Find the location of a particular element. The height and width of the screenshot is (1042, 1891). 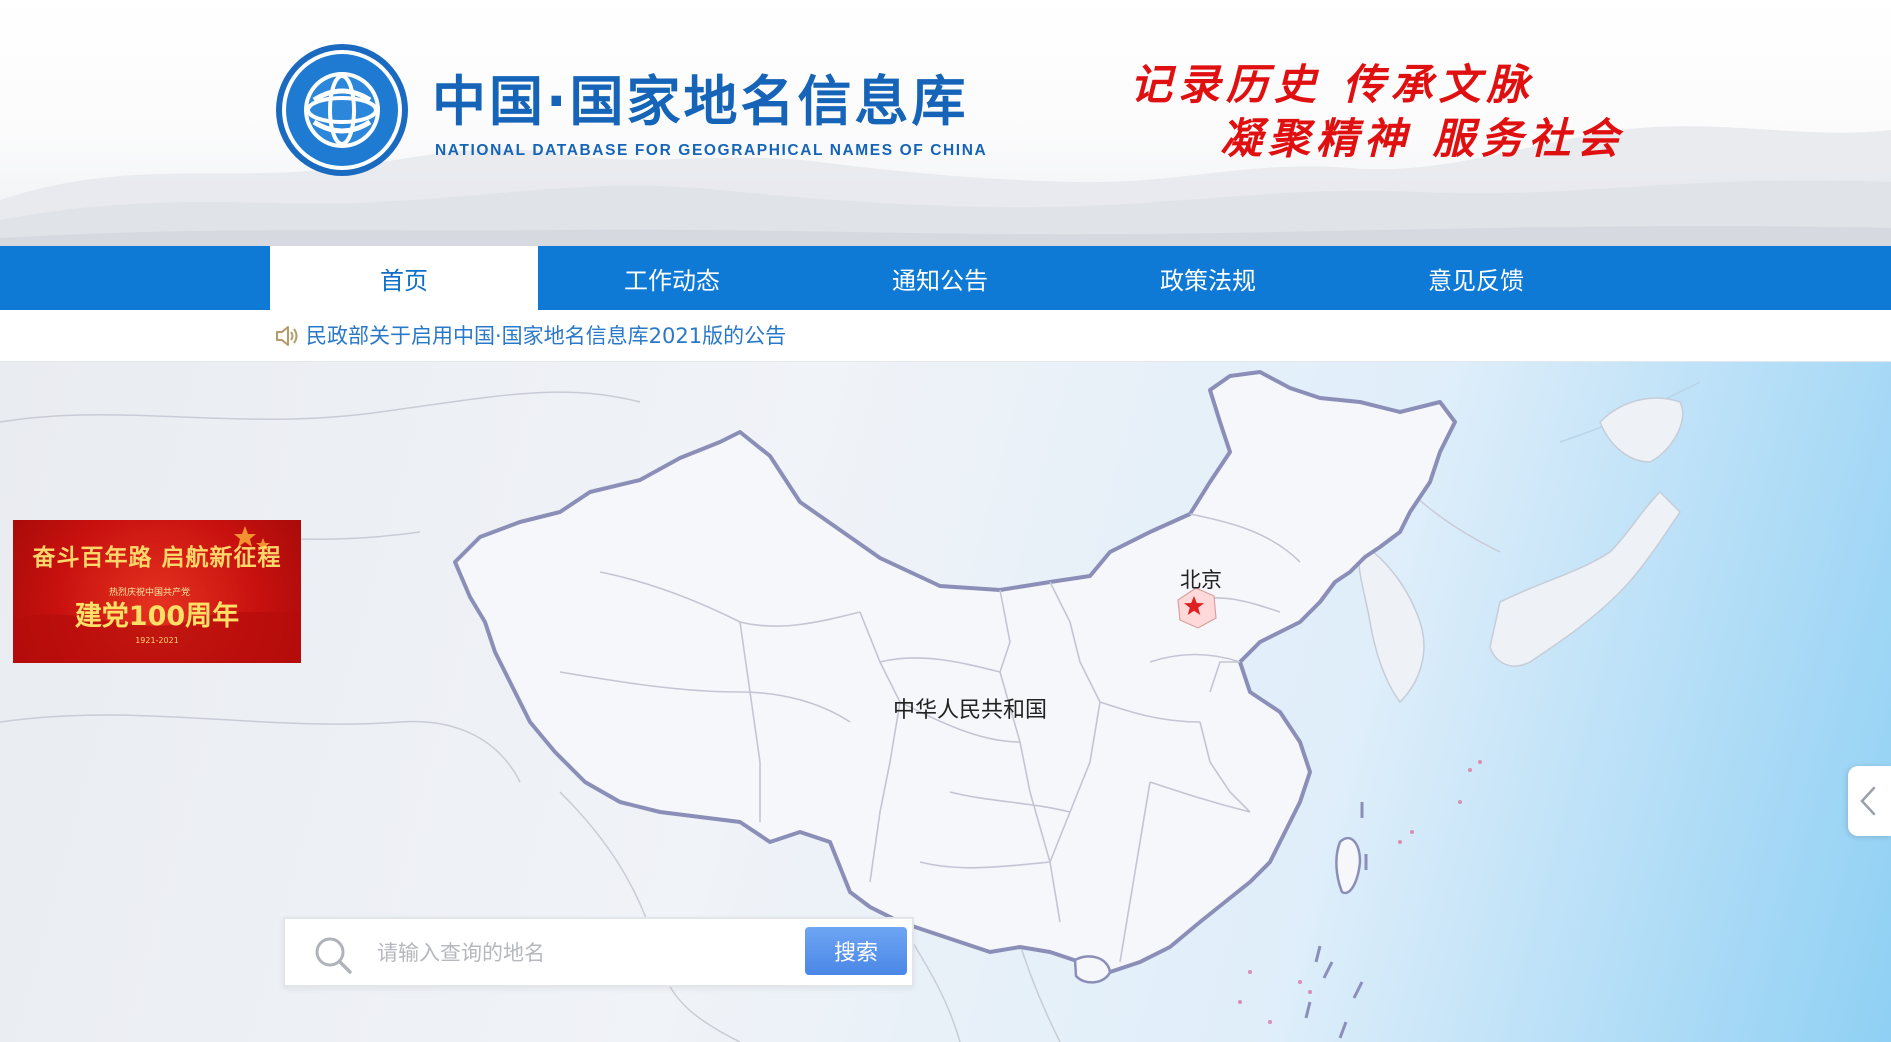

speaker-icon is located at coordinates (287, 336).